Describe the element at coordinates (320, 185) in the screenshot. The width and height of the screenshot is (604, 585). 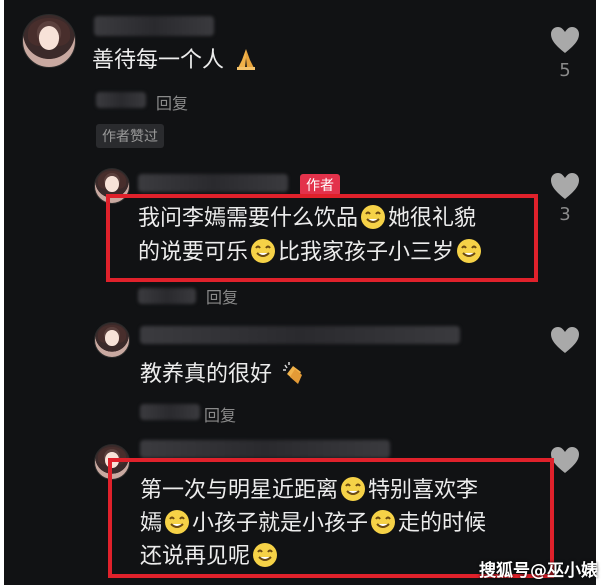
I see `author-tag: 作者` at that location.